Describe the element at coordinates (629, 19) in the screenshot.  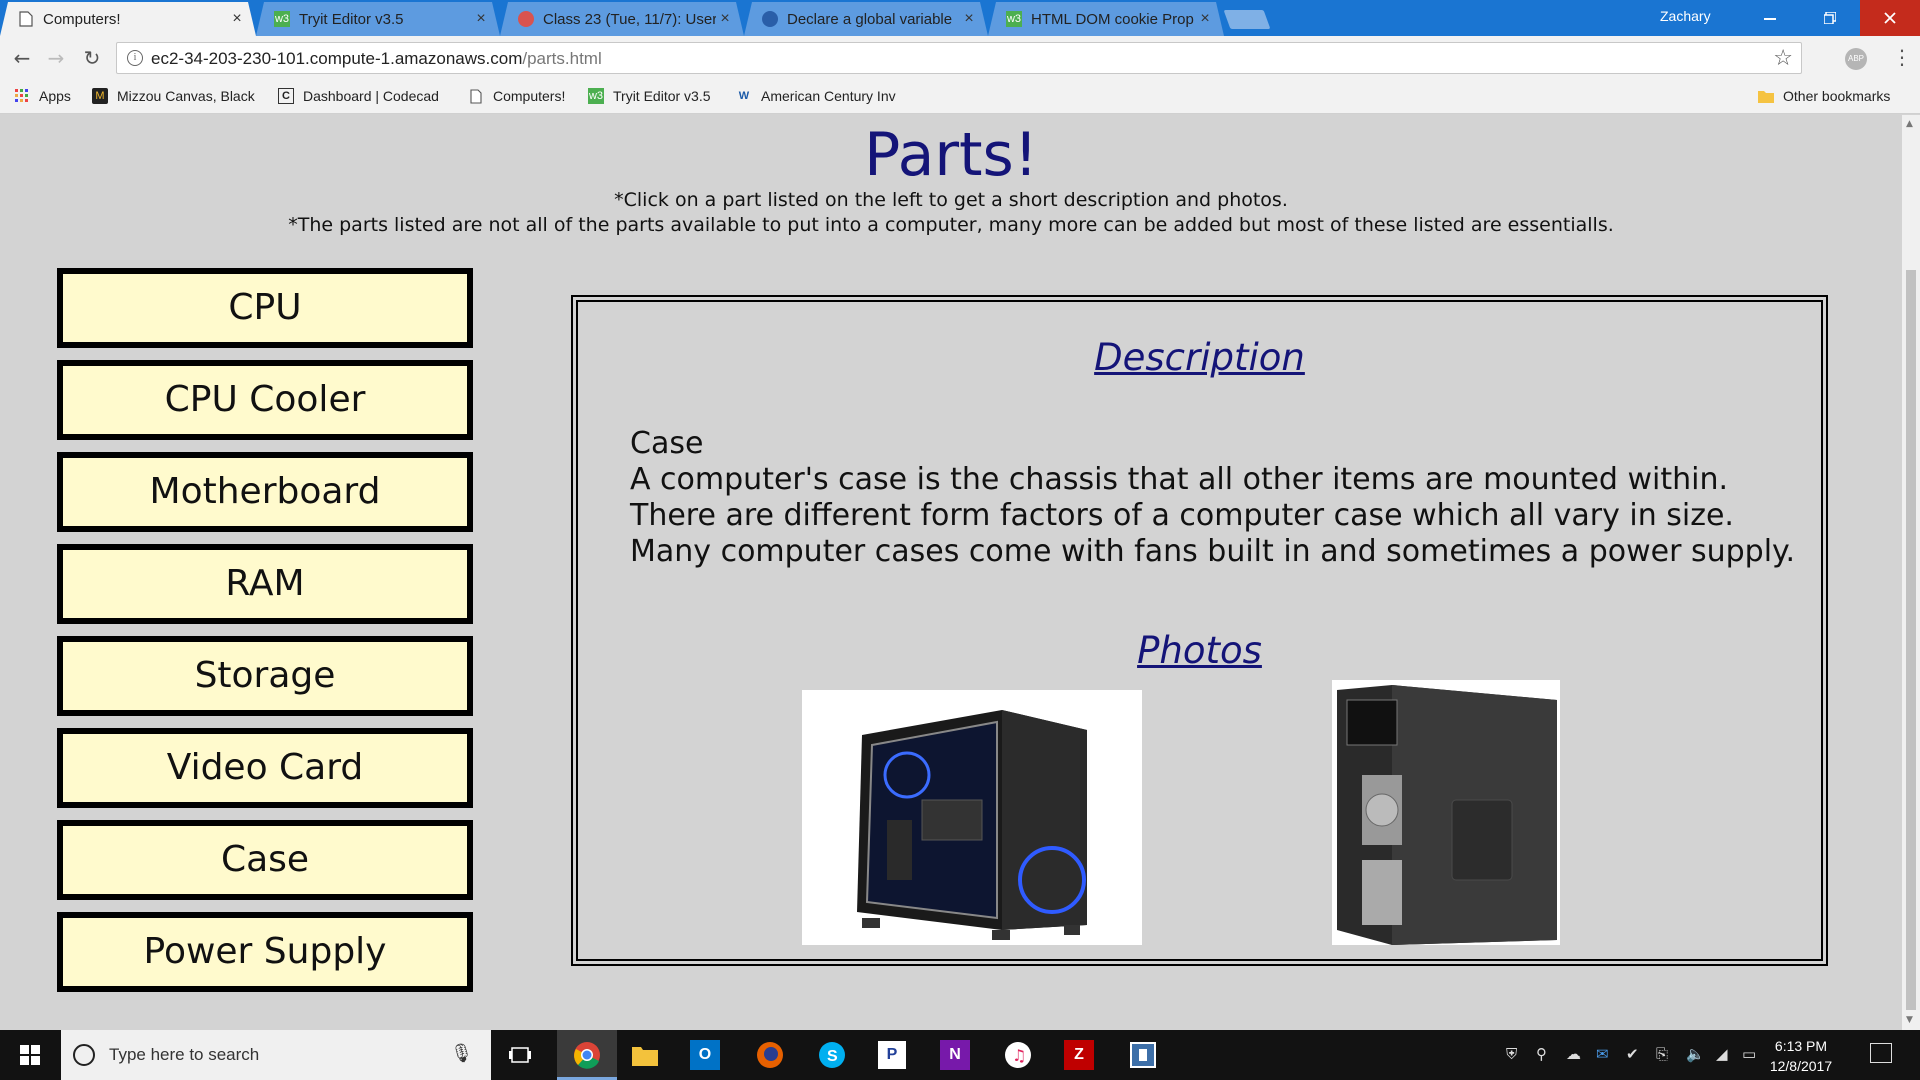
I see `tab-title: Class 23 (Tue, 11/7): User` at that location.